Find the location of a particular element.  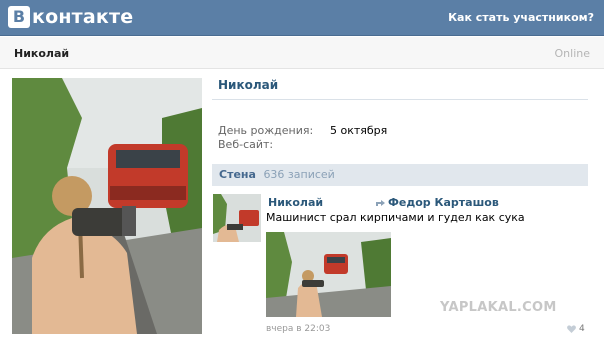

like-count: 4 is located at coordinates (582, 329).